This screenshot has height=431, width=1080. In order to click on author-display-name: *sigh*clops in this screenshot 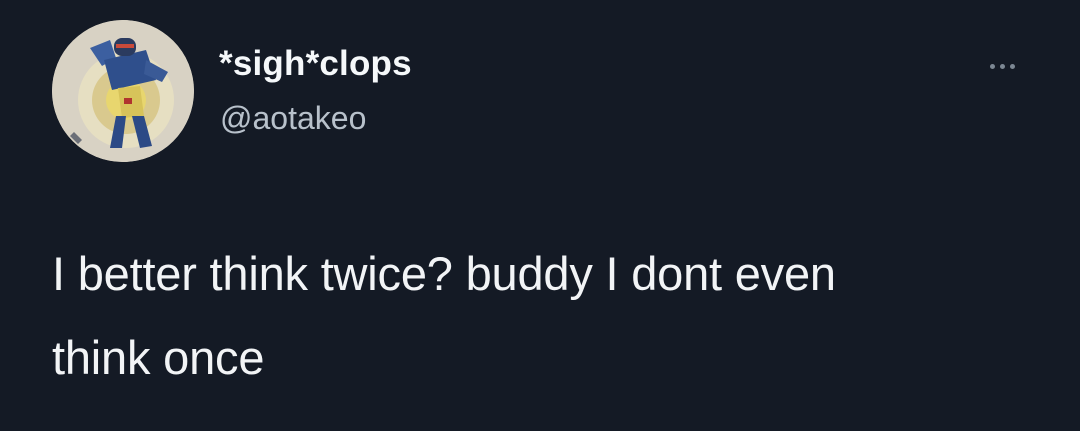, I will do `click(315, 64)`.